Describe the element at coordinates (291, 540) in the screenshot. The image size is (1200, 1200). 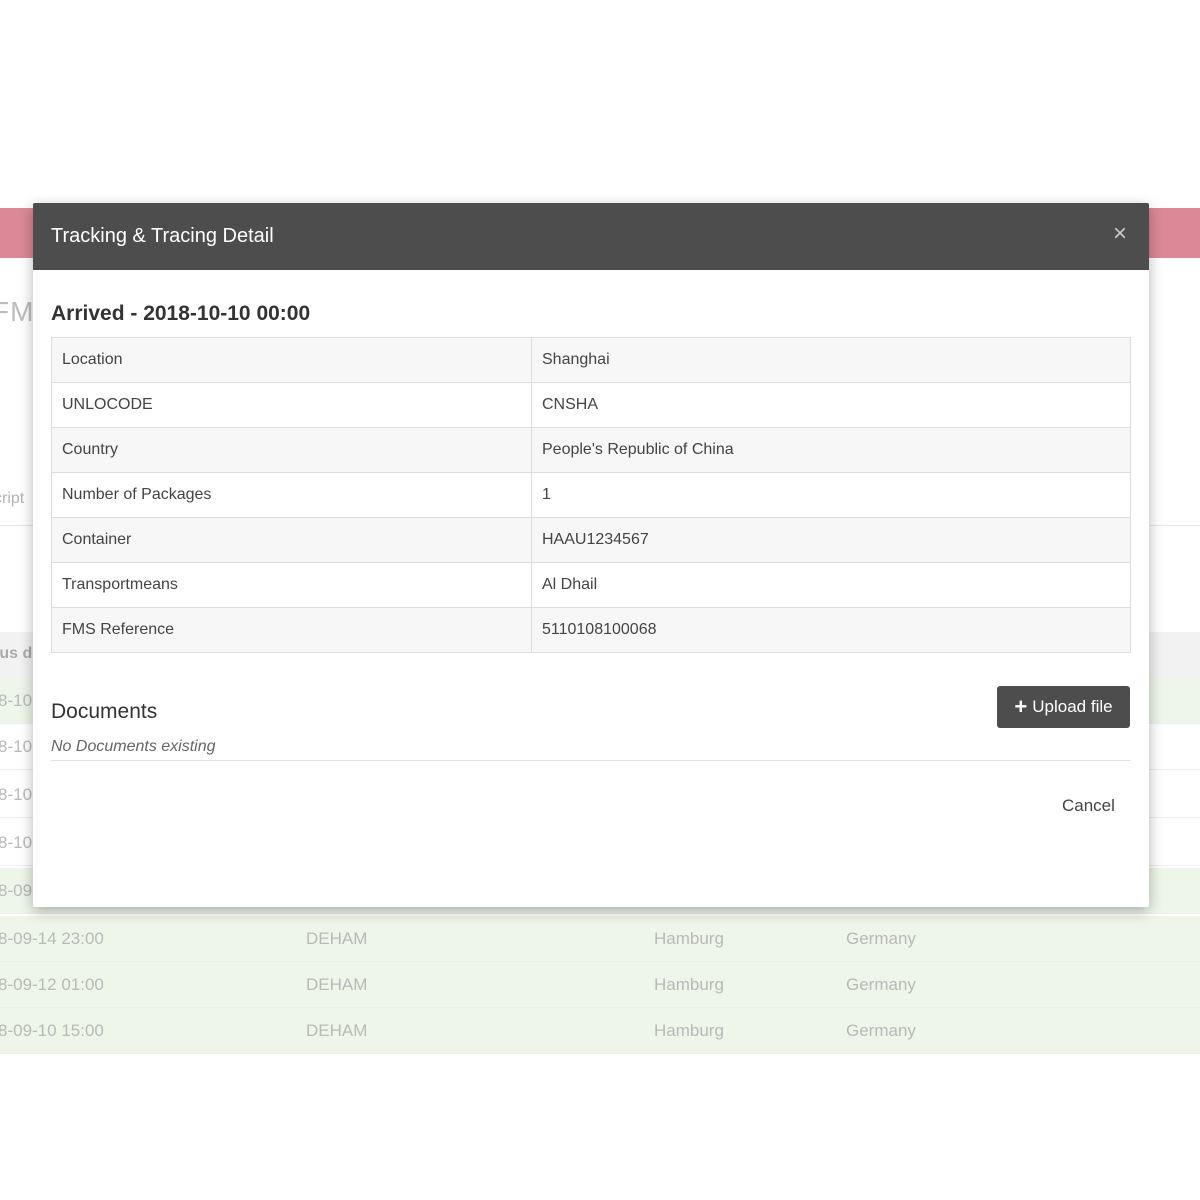
I see `detail-label: Container` at that location.